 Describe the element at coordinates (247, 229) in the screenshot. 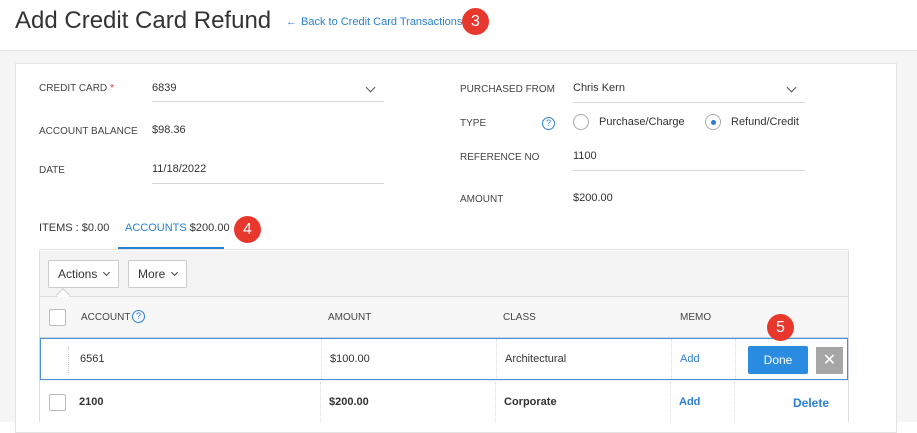

I see `step-marker-4: 4` at that location.